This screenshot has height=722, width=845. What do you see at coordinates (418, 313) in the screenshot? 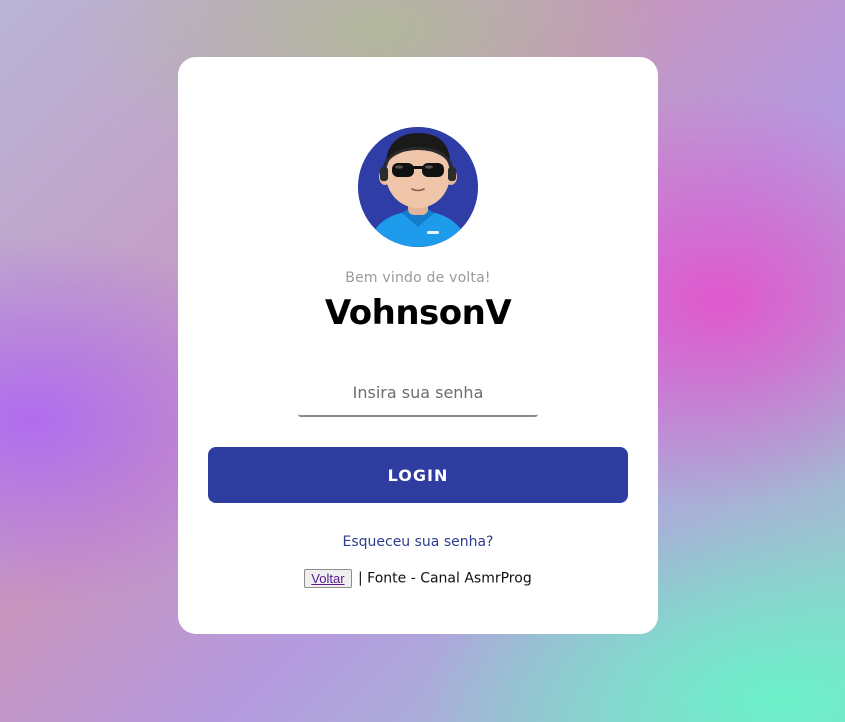
I see `username-heading: VohnsonV` at bounding box center [418, 313].